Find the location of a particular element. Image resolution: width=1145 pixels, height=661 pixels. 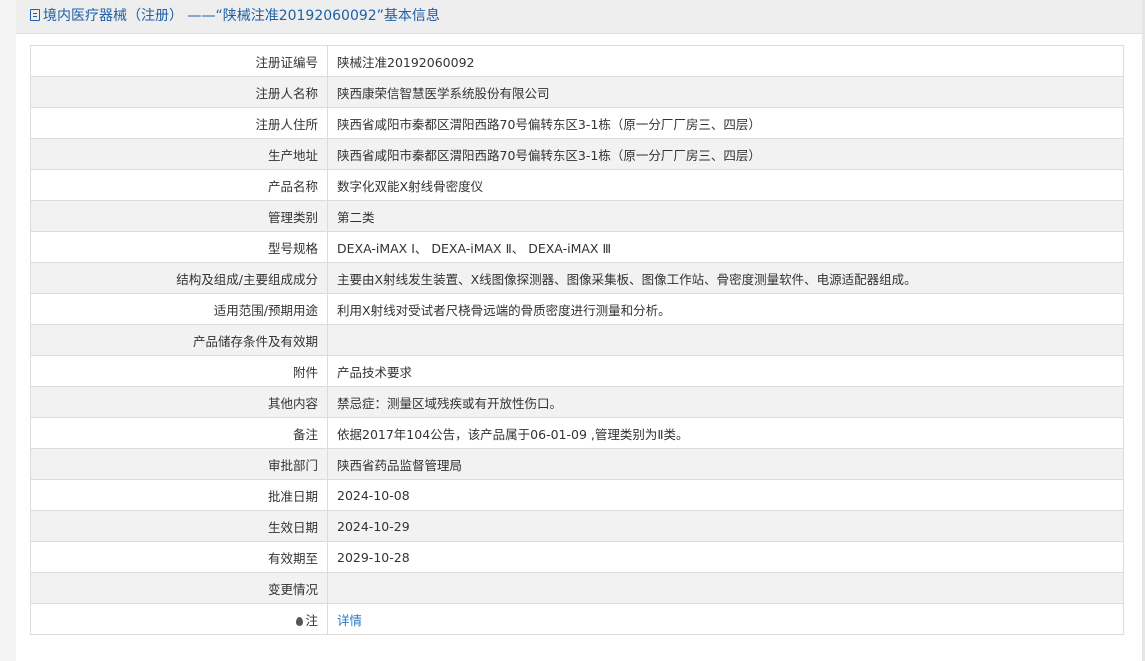

row-label: 产品储存条件及有效期 is located at coordinates (179, 340).